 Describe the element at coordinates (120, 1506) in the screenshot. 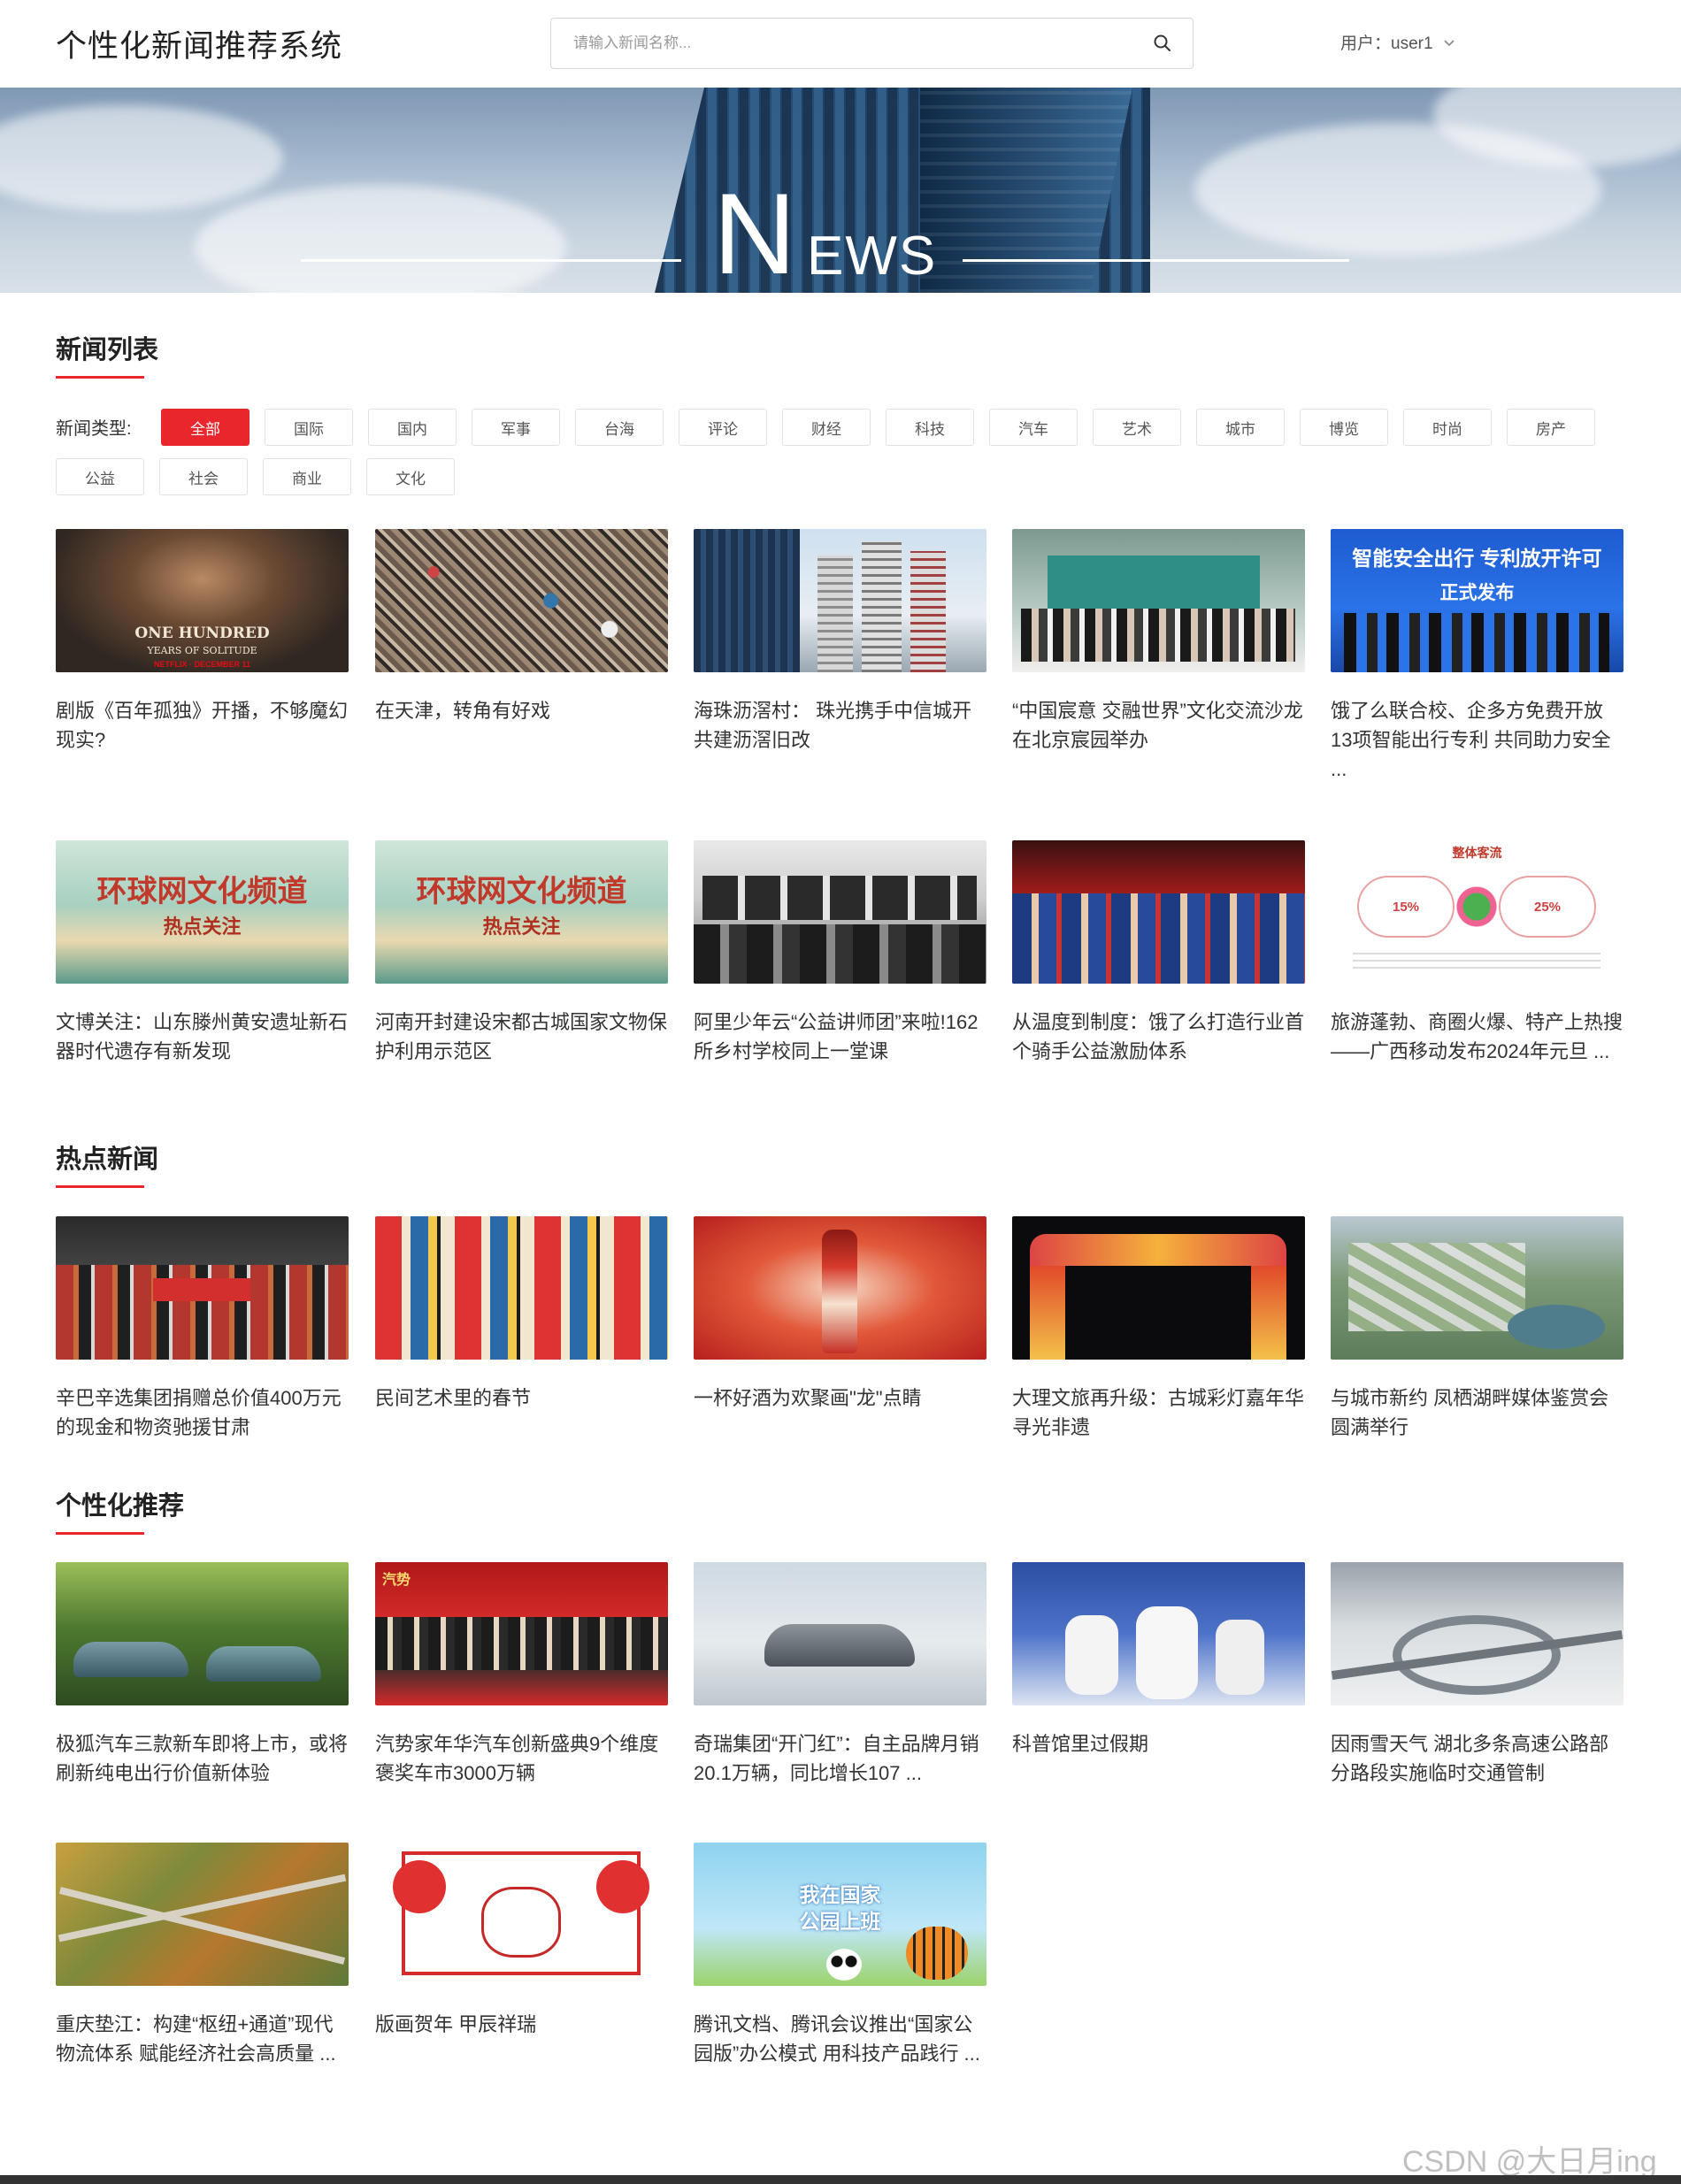

I see `section-title-recommend: 个性化推荐` at that location.